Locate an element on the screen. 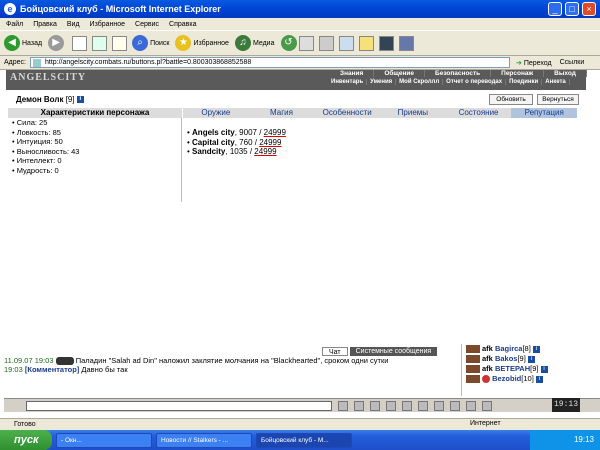 Image resolution: width=600 pixels, height=450 pixels. menu-view: Вид is located at coordinates (73, 24).